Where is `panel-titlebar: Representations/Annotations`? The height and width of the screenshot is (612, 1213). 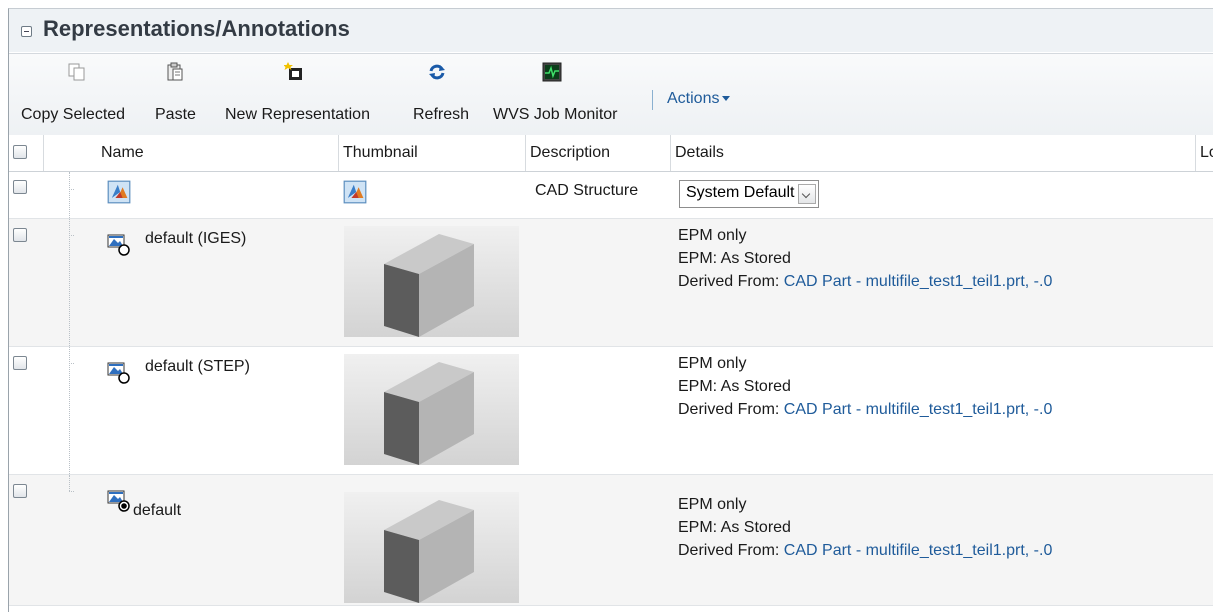
panel-titlebar: Representations/Annotations is located at coordinates (611, 30).